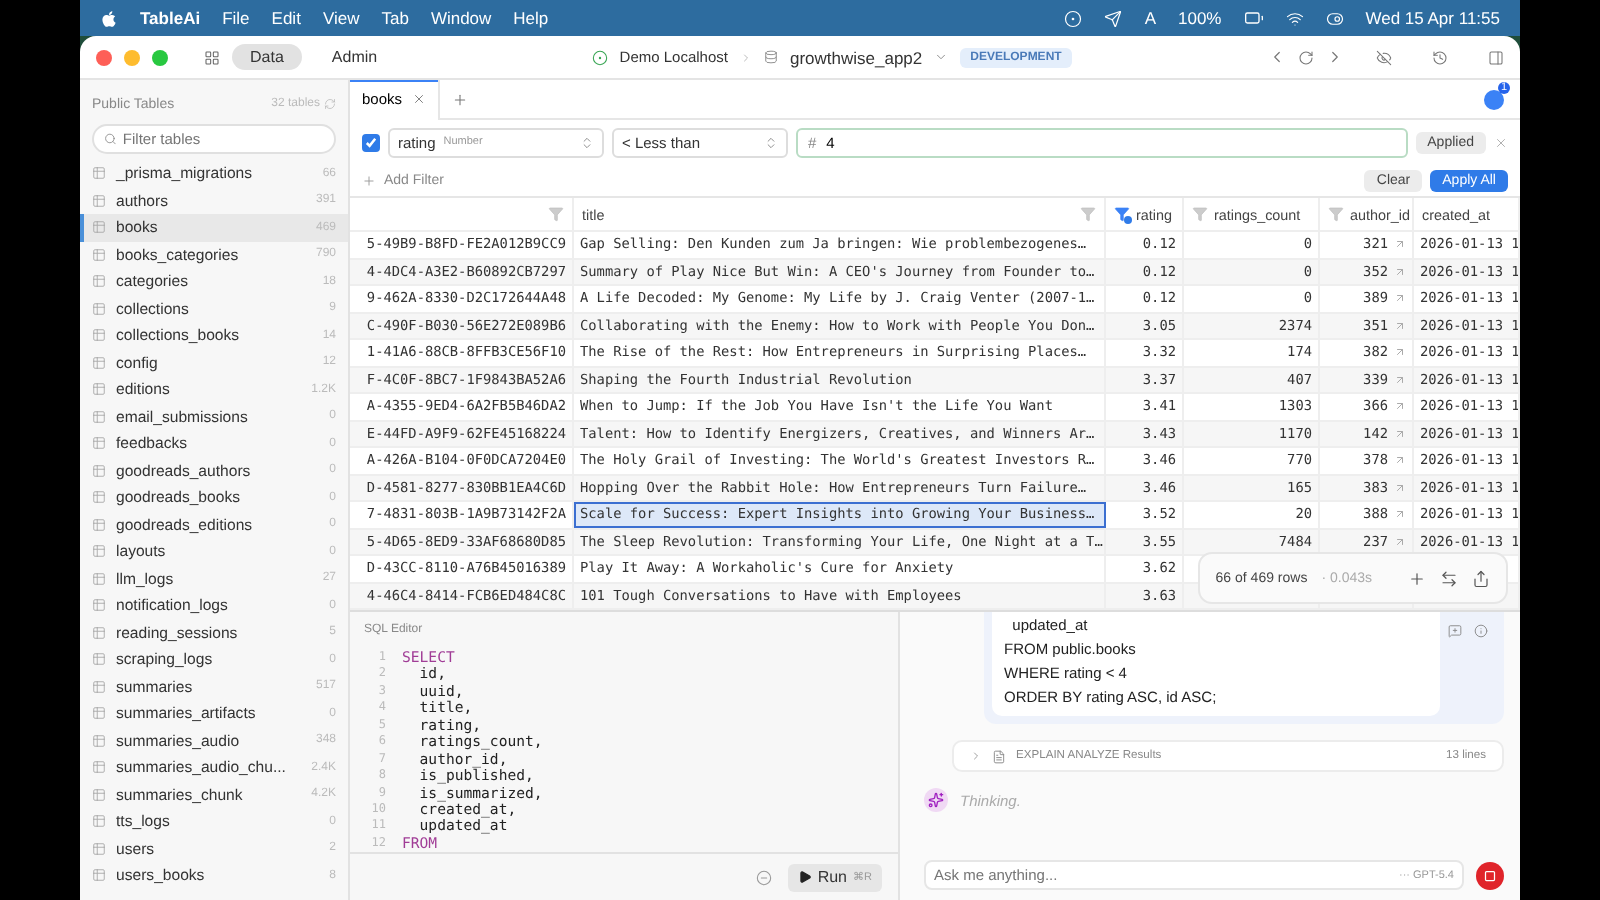 This screenshot has height=900, width=1600. I want to click on search-icon, so click(110, 139).